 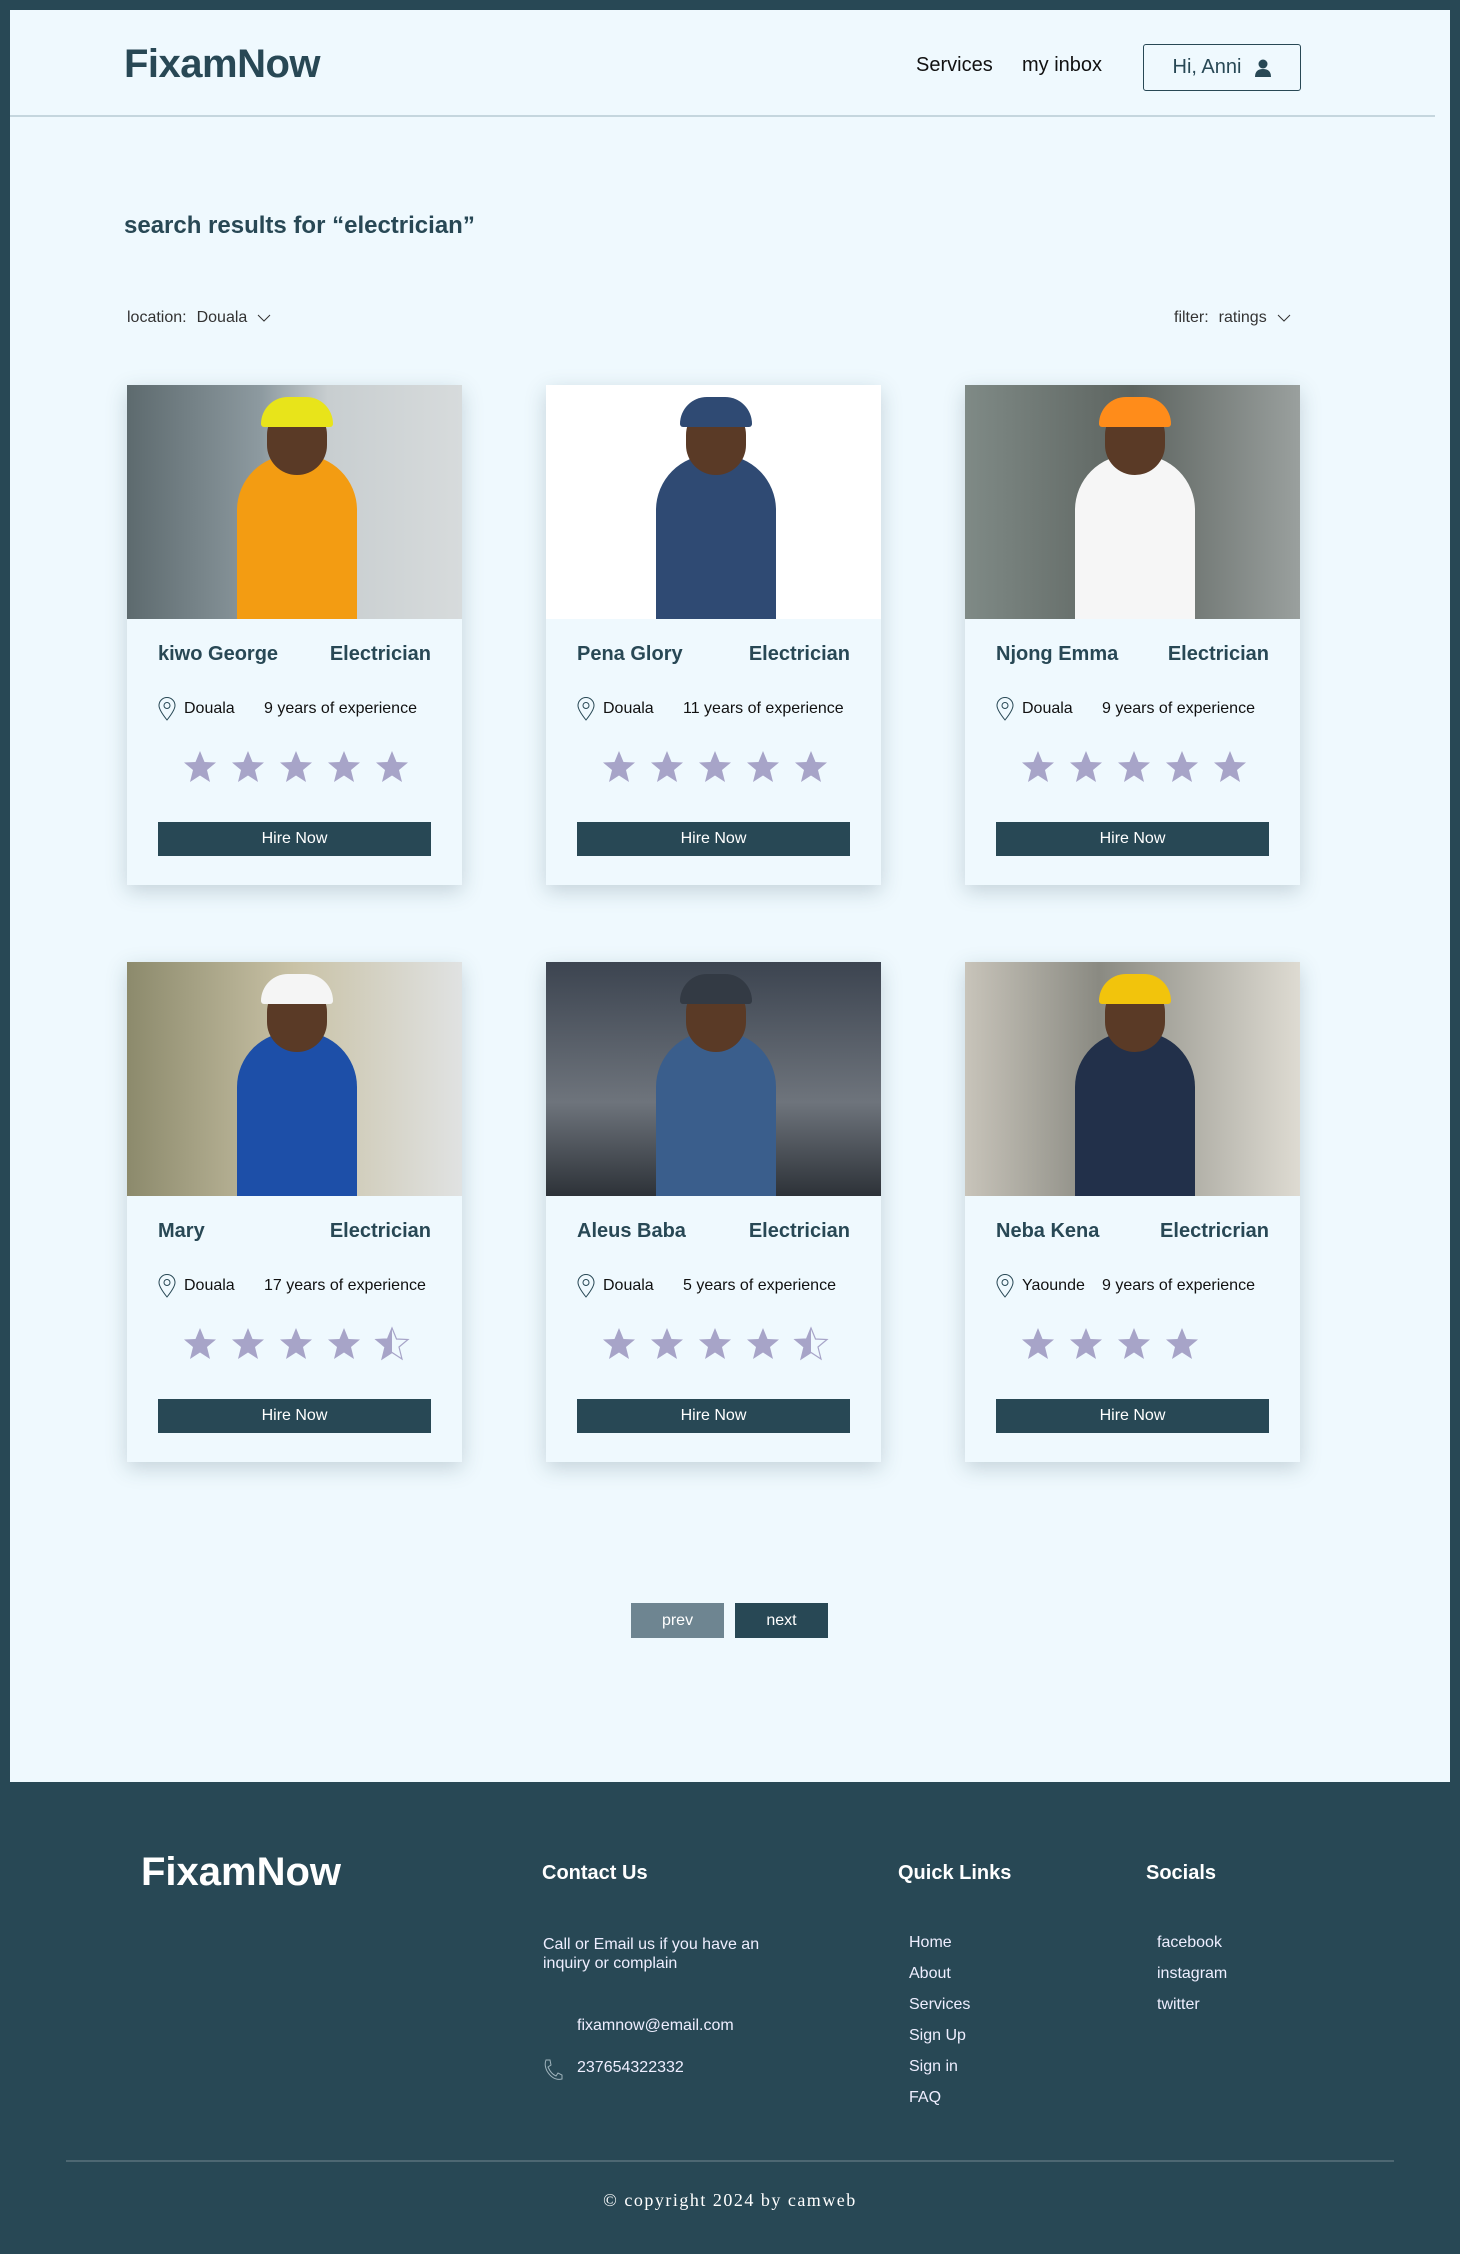 What do you see at coordinates (299, 225) in the screenshot?
I see `page-title: search results for “electrician”` at bounding box center [299, 225].